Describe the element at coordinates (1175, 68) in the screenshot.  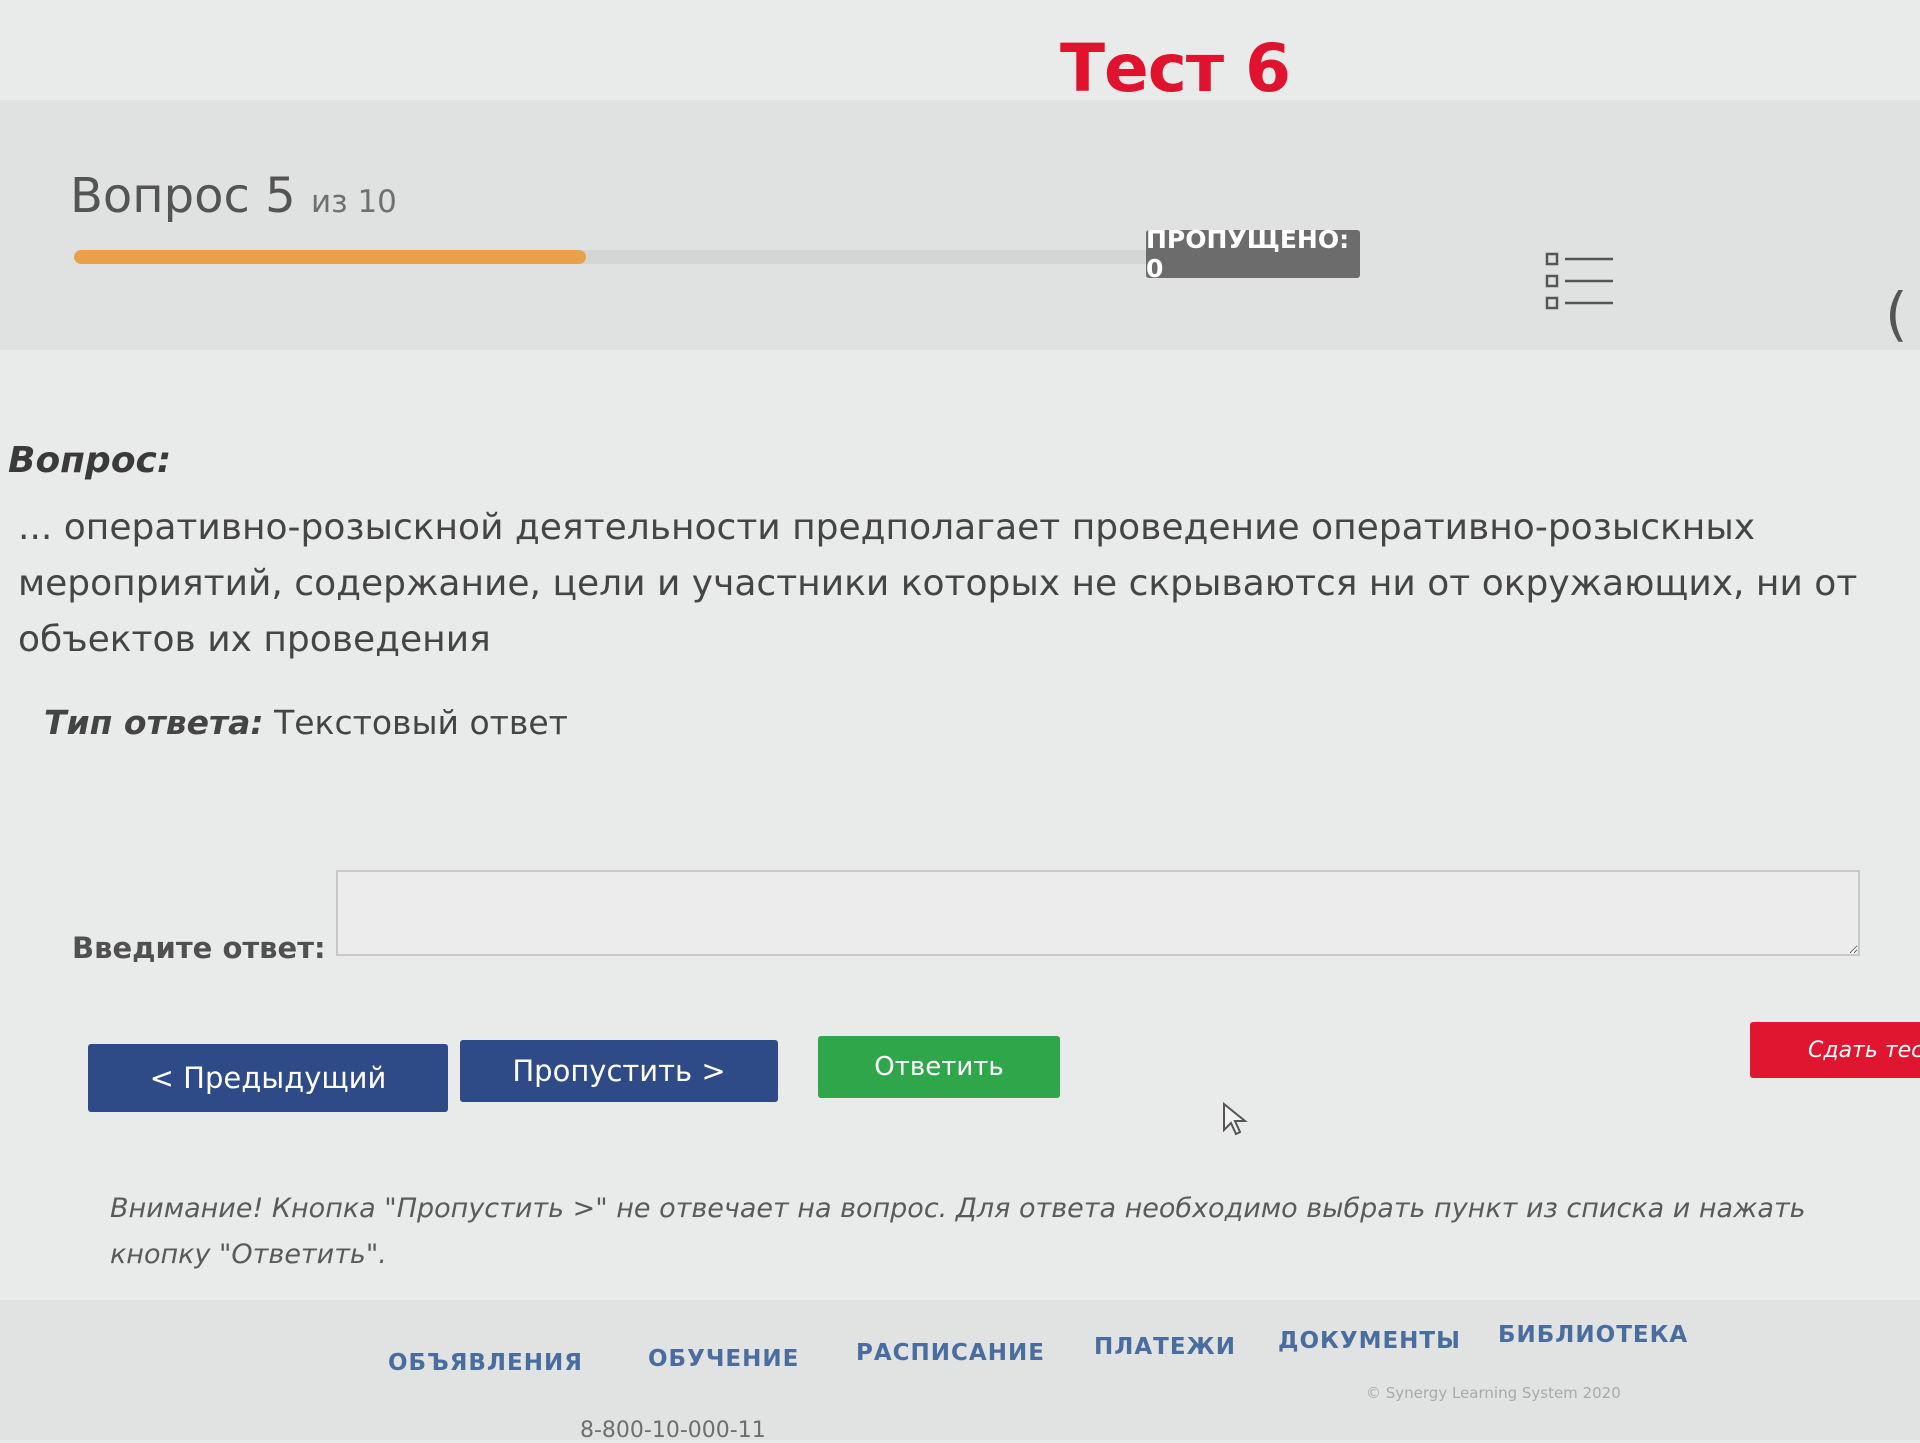
I see `page-title: Тест 6` at that location.